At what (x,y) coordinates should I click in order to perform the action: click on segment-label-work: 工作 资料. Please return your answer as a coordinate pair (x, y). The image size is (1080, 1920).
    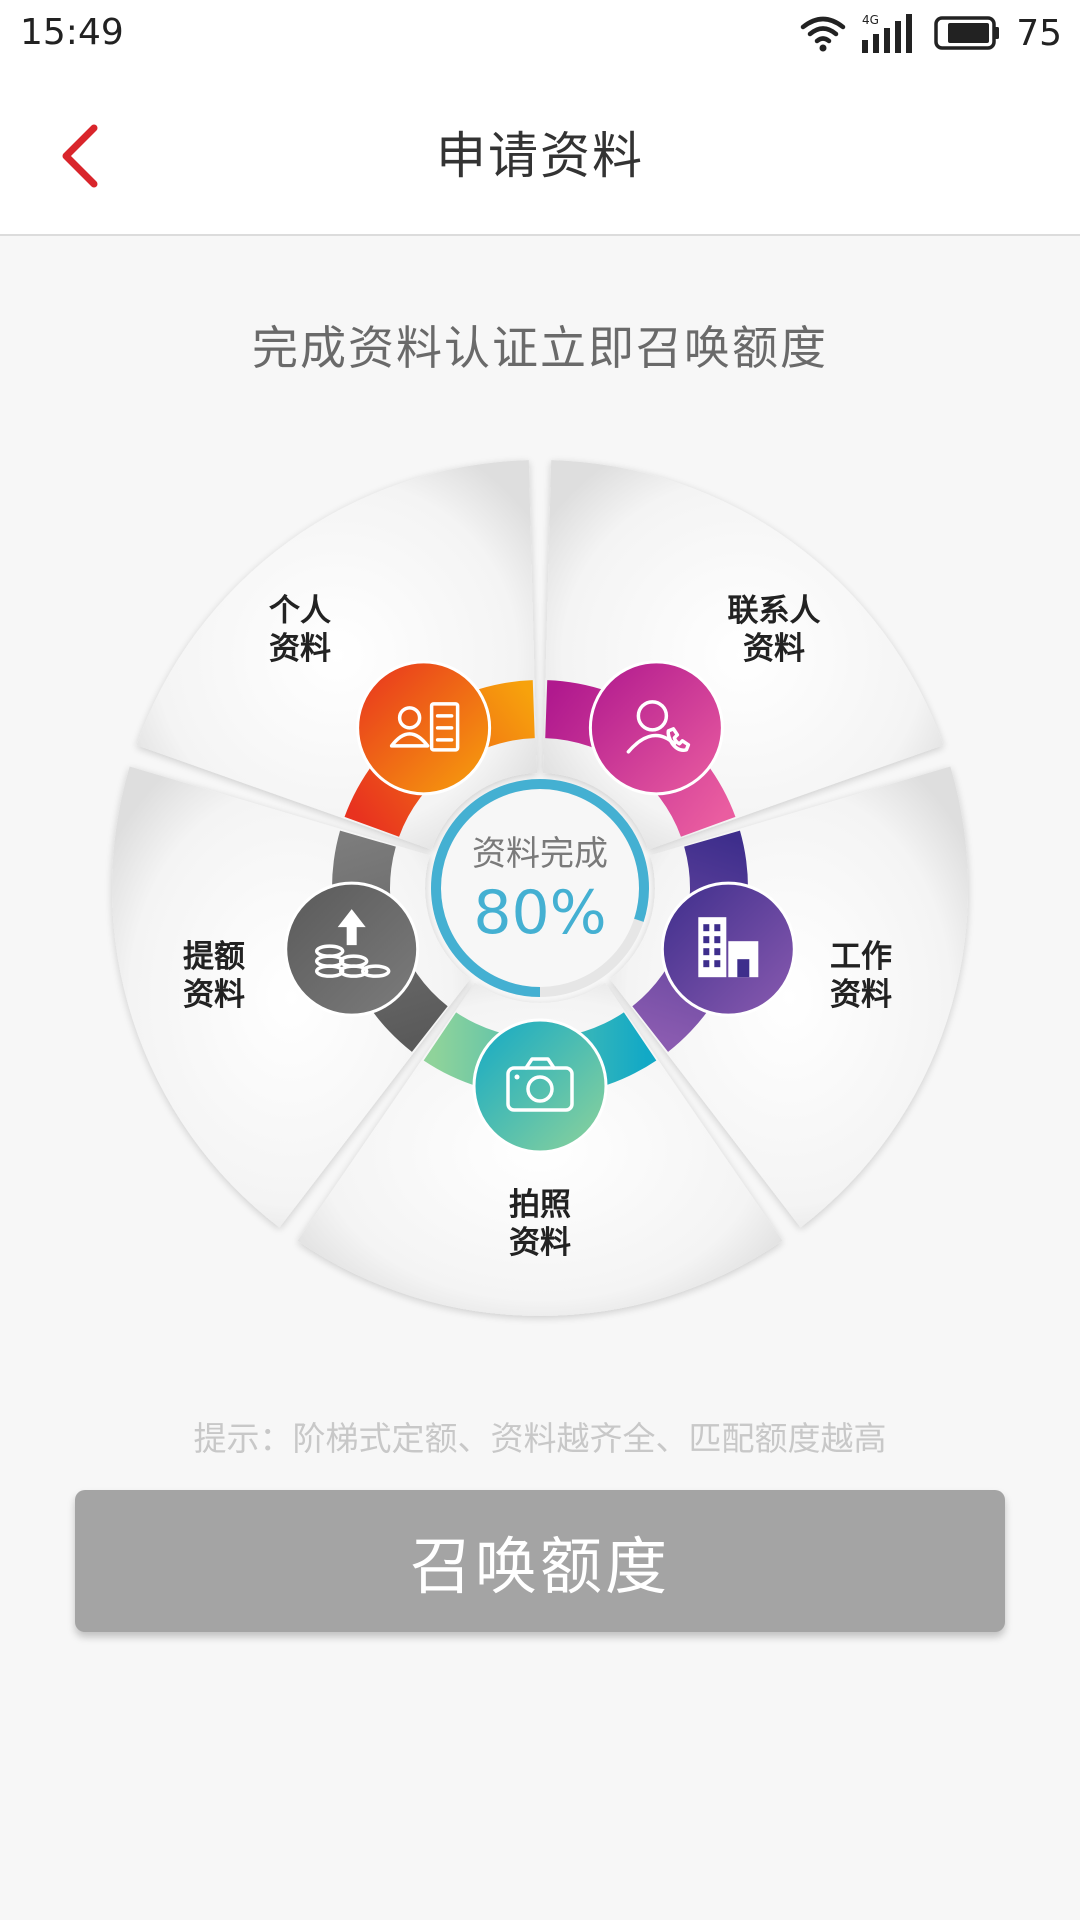
    Looking at the image, I should click on (861, 976).